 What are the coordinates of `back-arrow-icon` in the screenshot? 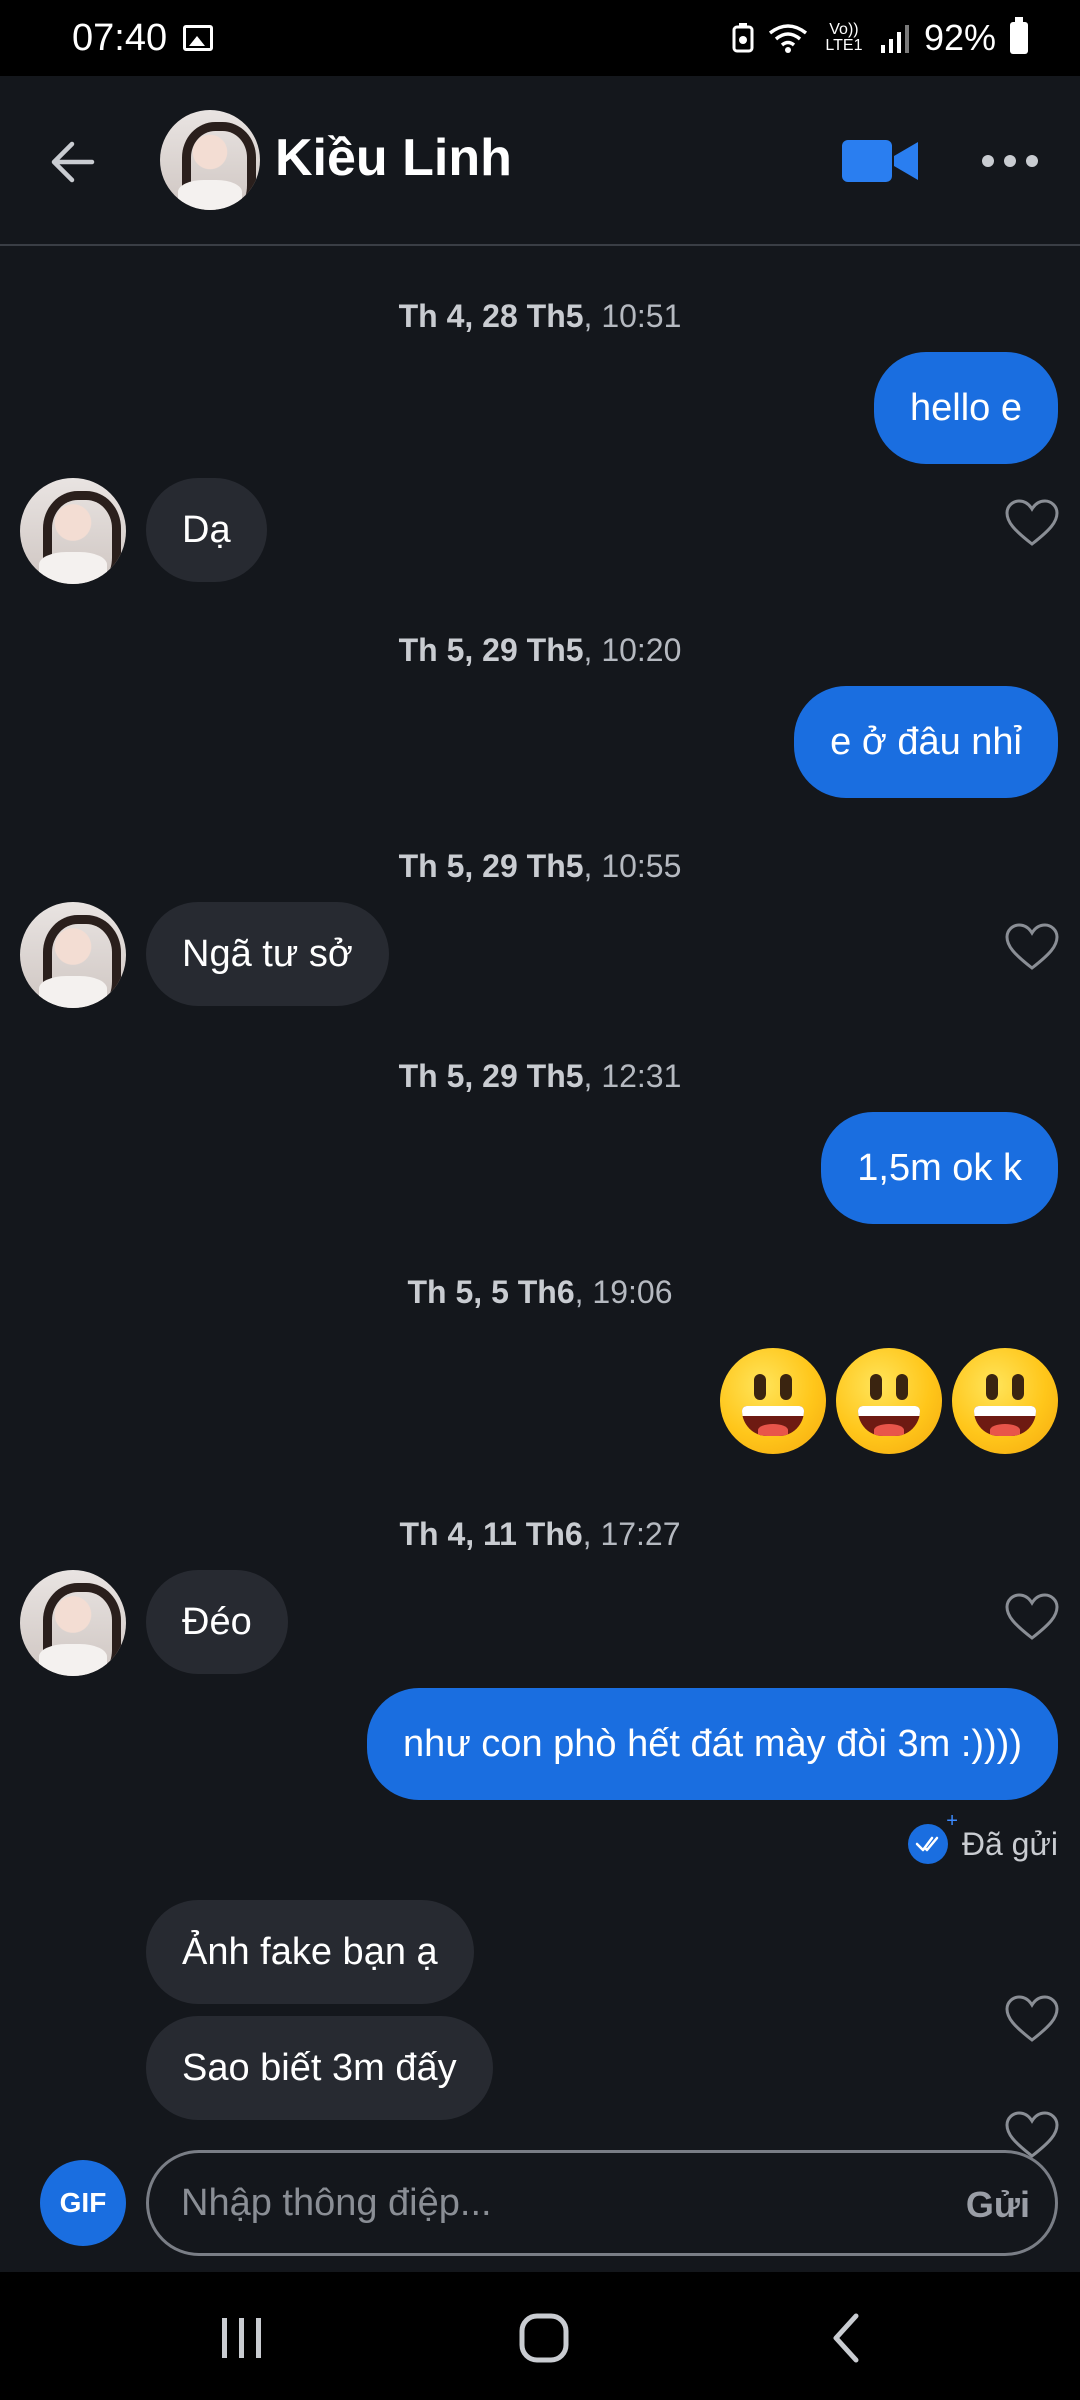 It's located at (74, 162).